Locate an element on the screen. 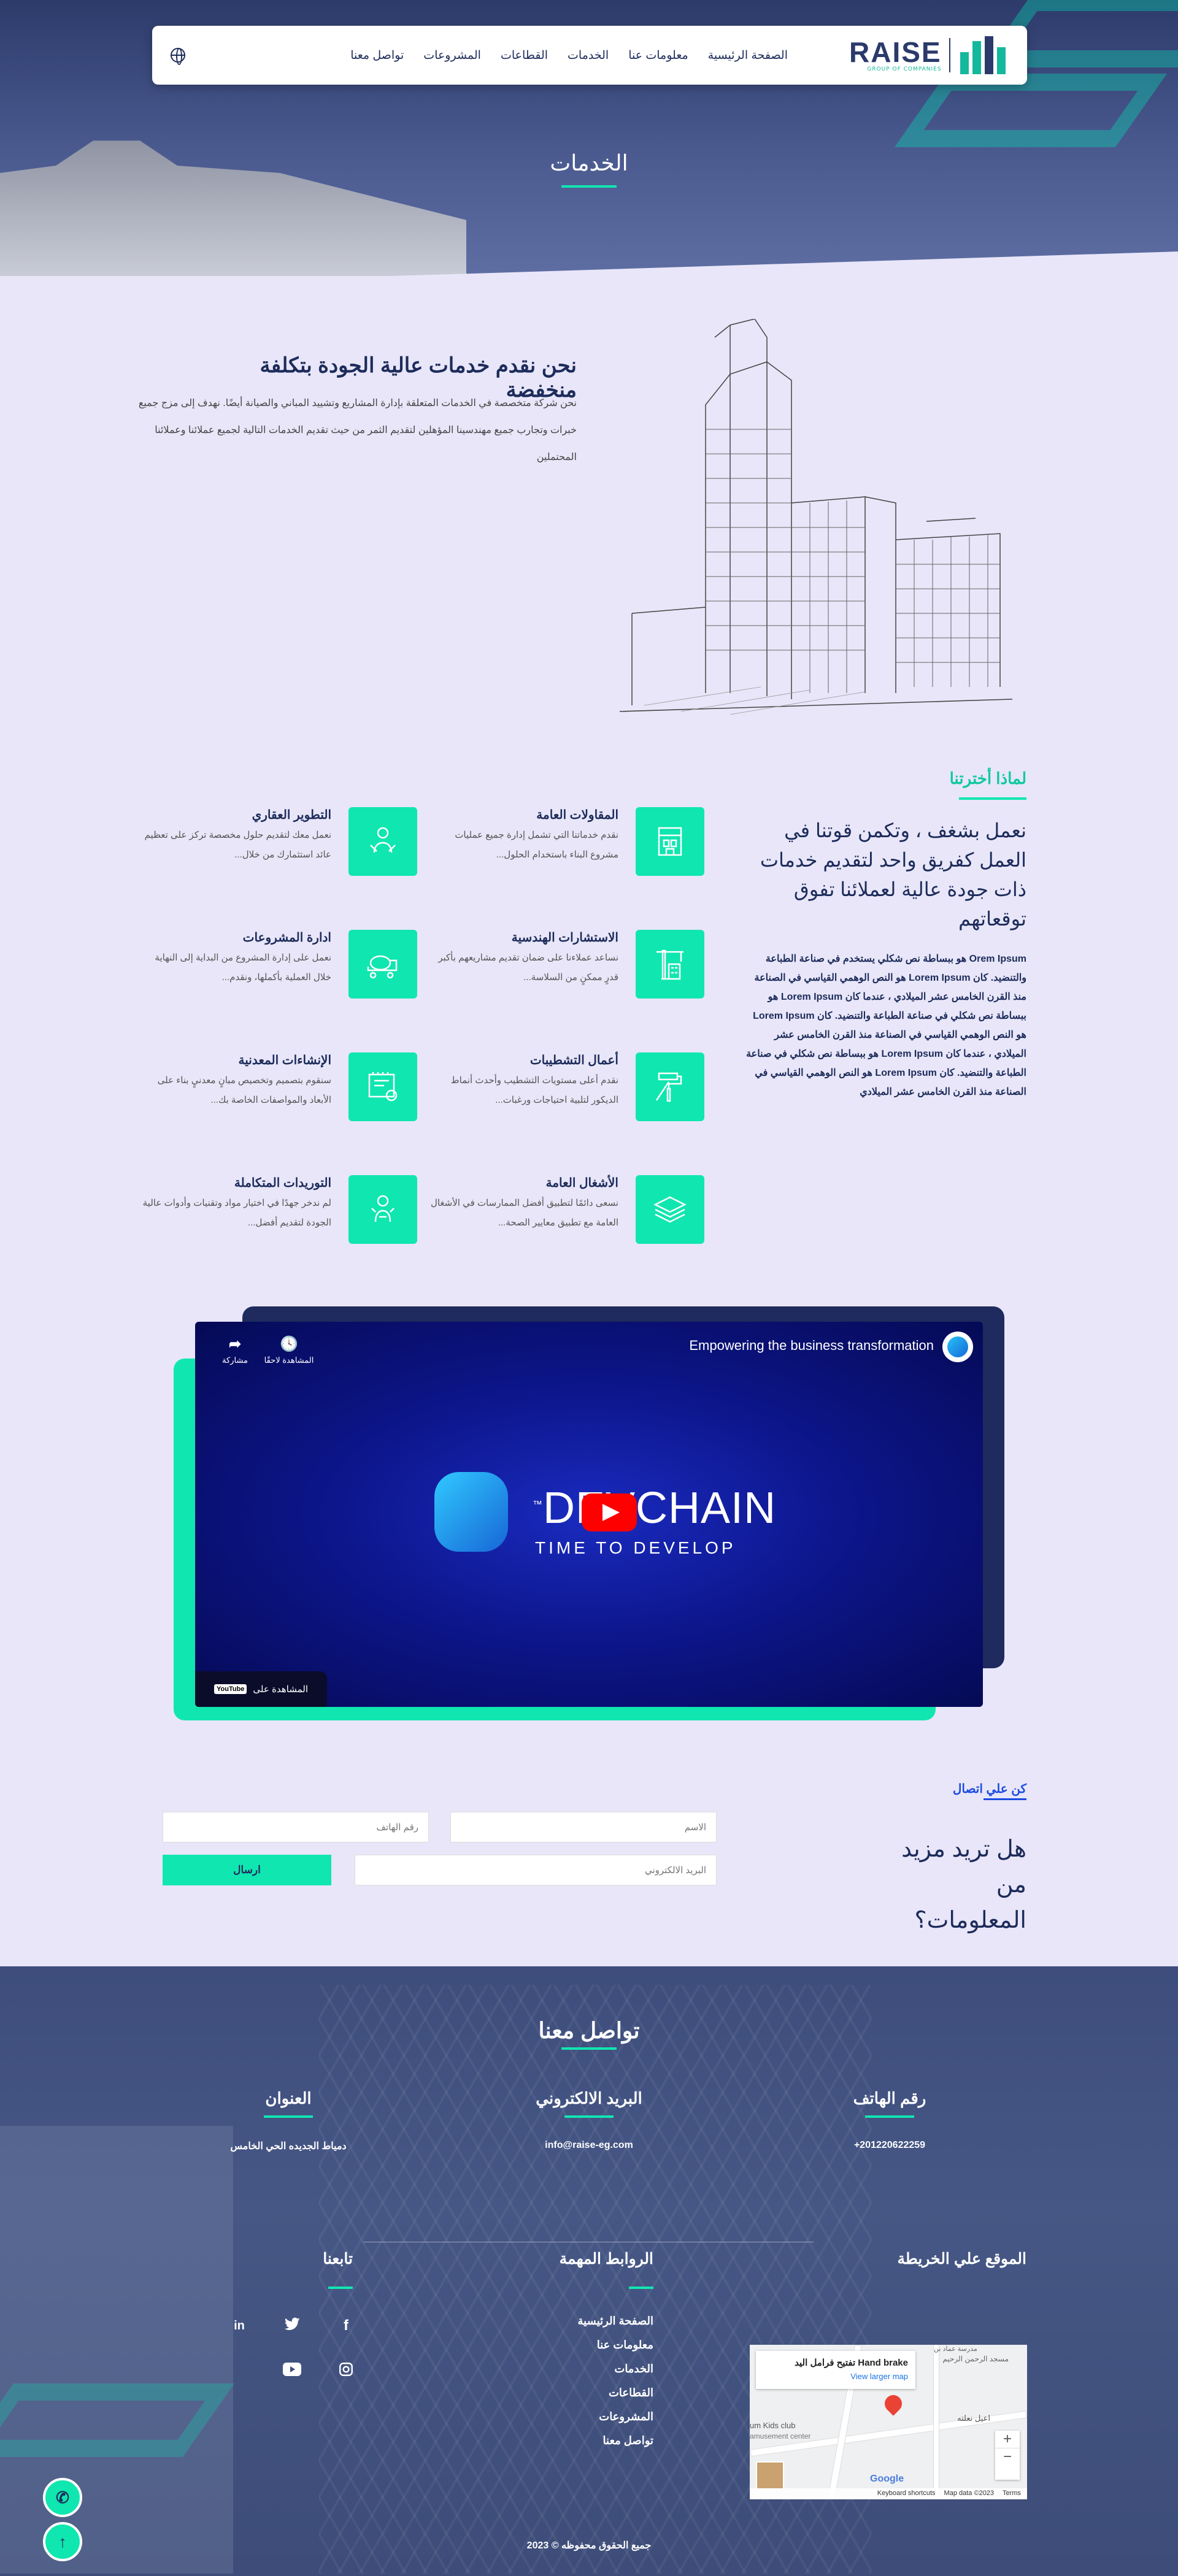 Image resolution: width=1178 pixels, height=2576 pixels. footer-title: تواصل معنا is located at coordinates (589, 2030).